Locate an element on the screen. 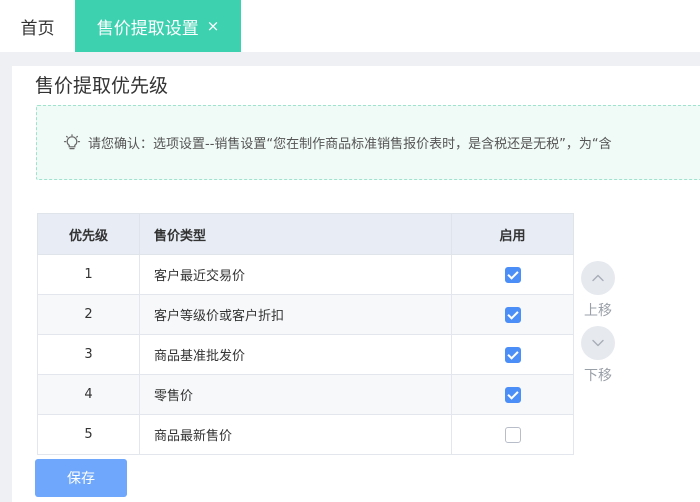  table-row: 1 客户最近交易价 is located at coordinates (305, 274).